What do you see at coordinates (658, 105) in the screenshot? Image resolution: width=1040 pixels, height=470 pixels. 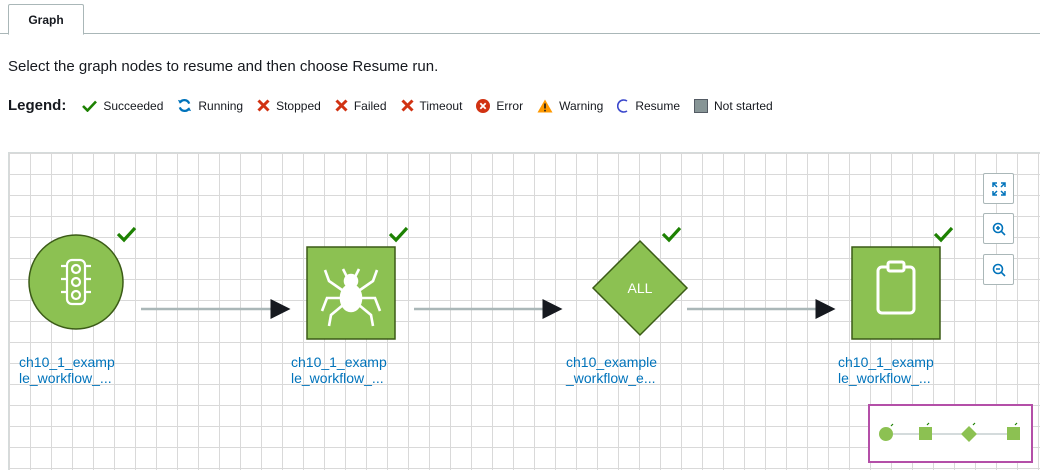 I see `legend-label: Resume` at bounding box center [658, 105].